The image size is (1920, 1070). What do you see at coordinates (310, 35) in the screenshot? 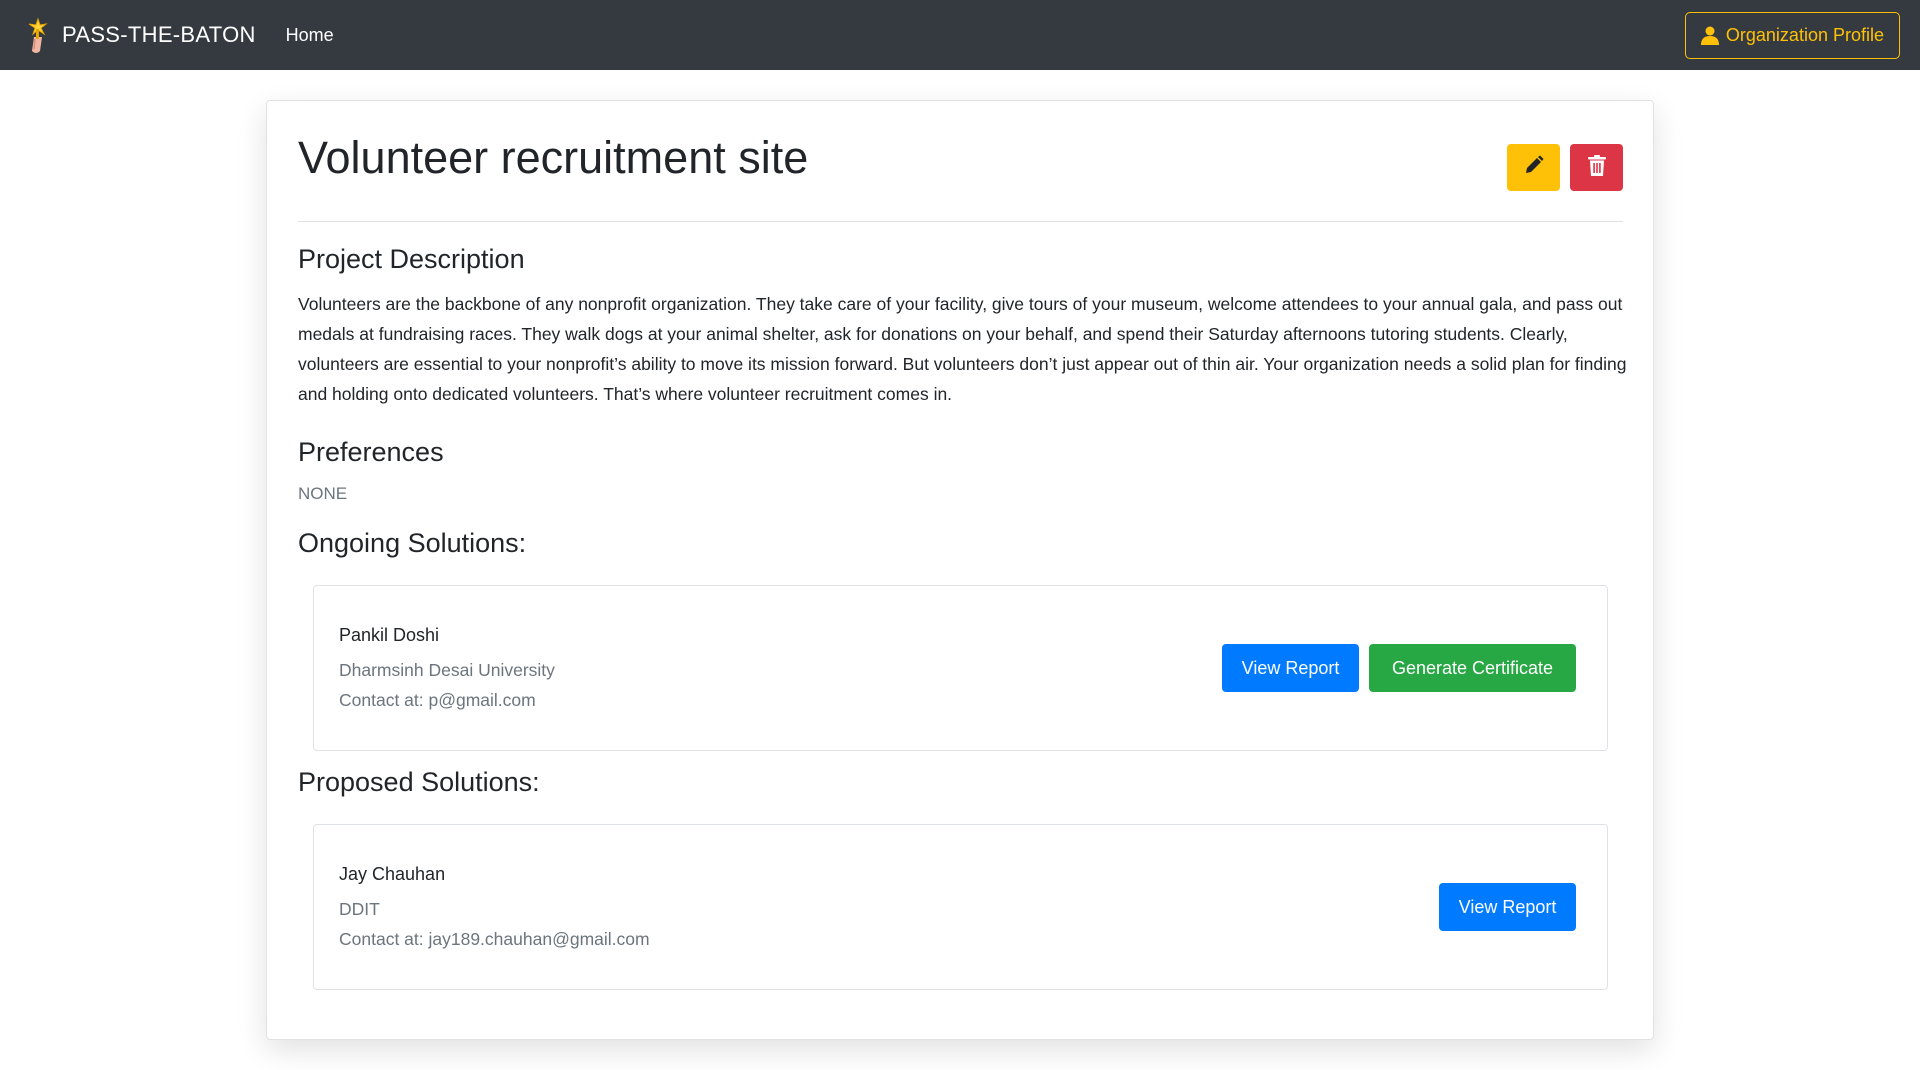
I see `nav-home-link: Home` at bounding box center [310, 35].